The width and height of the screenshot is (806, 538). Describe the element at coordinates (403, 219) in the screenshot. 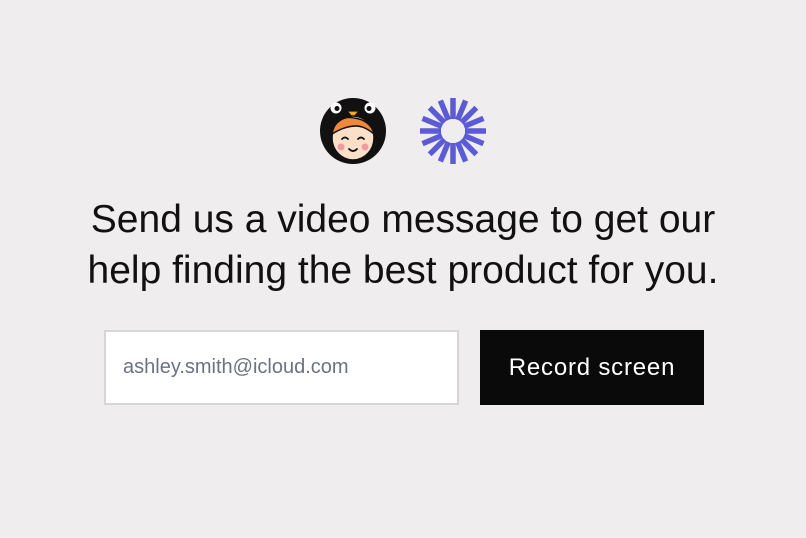

I see `headline-line-1: Send us a video message to get our` at that location.